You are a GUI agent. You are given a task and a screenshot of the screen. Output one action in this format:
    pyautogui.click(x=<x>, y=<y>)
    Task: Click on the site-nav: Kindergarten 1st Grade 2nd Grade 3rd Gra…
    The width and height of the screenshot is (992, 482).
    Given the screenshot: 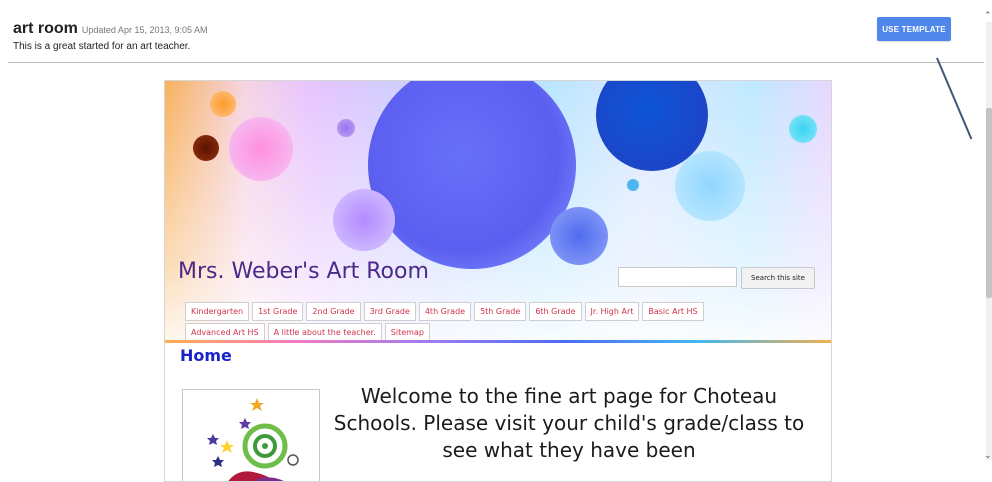 What is the action you would take?
    pyautogui.click(x=495, y=322)
    